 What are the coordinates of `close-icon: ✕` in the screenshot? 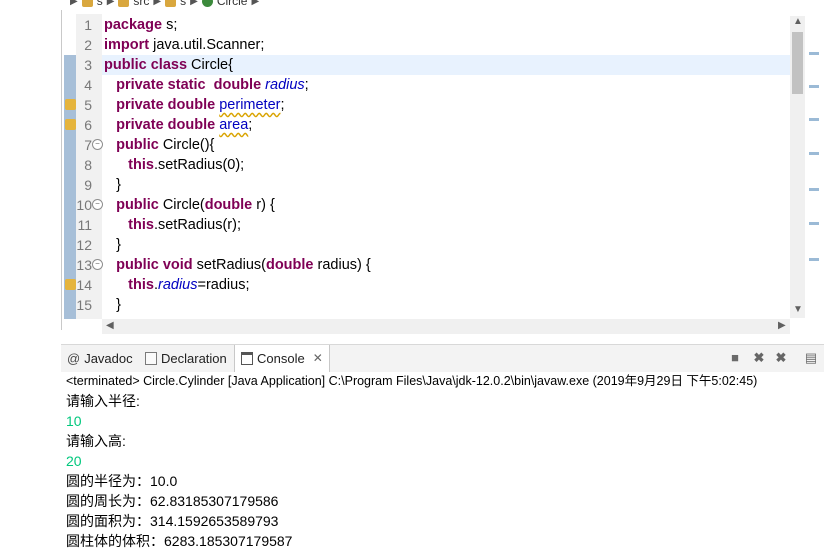 It's located at (318, 358).